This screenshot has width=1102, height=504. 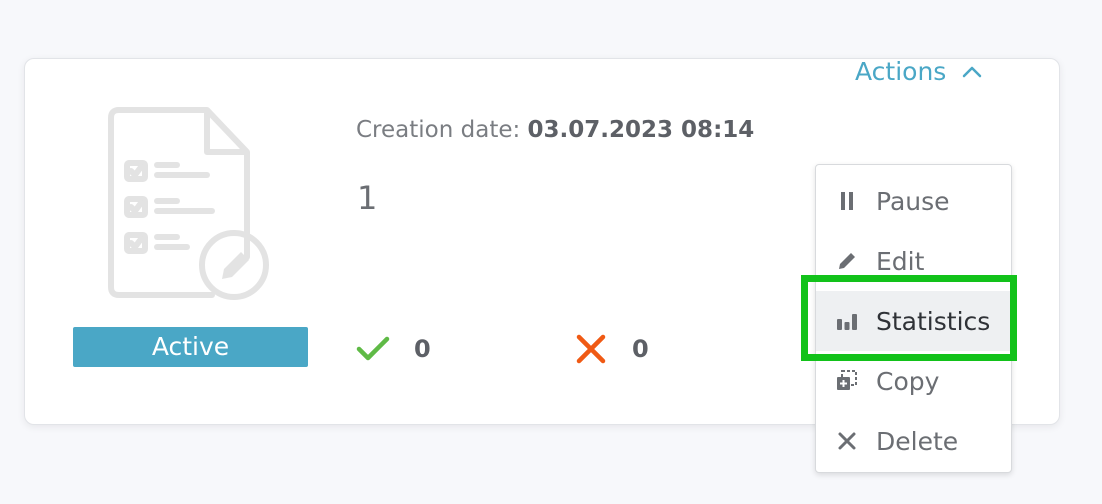 What do you see at coordinates (641, 130) in the screenshot?
I see `creation-date-value: 03.07.2023 08:14` at bounding box center [641, 130].